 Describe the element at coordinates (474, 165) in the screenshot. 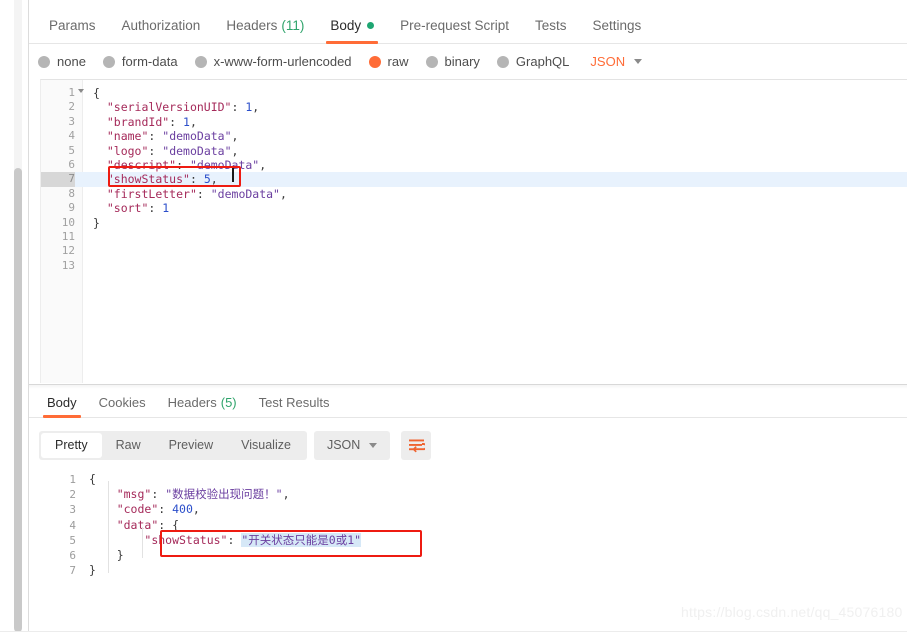

I see `code-line: 6 "descript": "demoData",` at that location.